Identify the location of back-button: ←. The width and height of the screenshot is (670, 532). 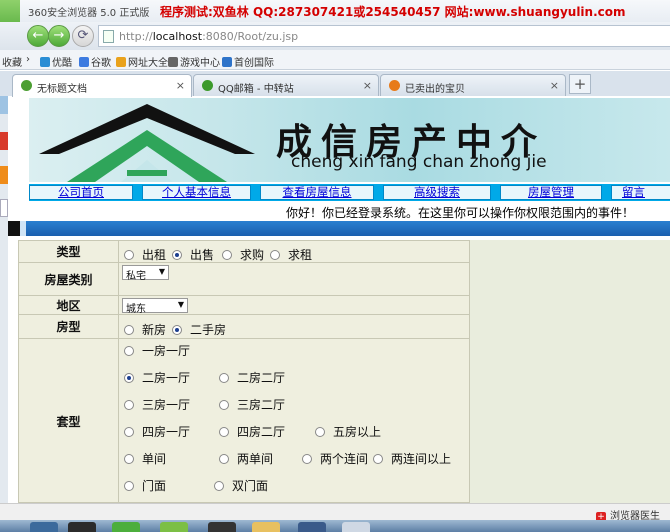
(38, 36).